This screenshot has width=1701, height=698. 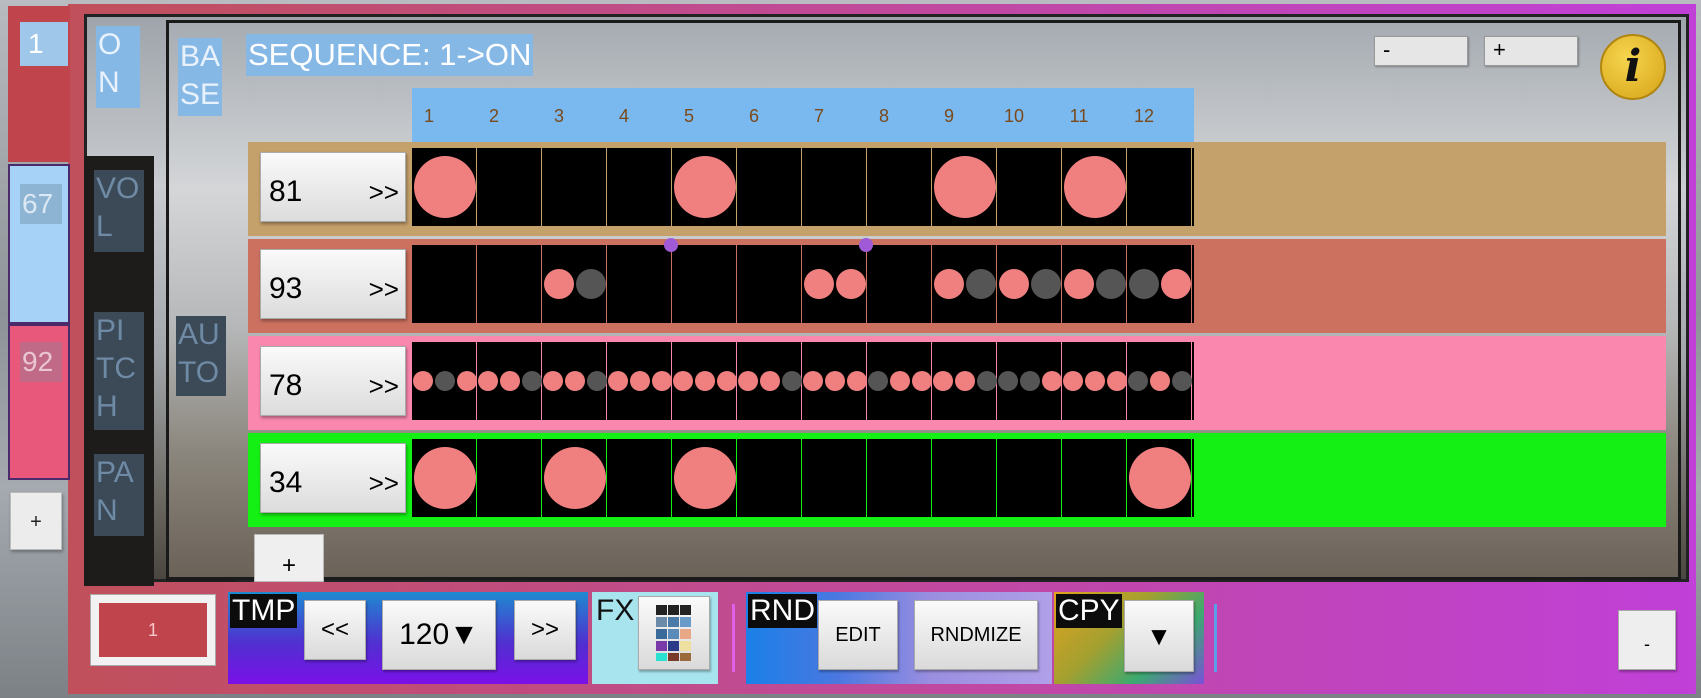 What do you see at coordinates (39, 84) in the screenshot?
I see `track-tab-1: 1` at bounding box center [39, 84].